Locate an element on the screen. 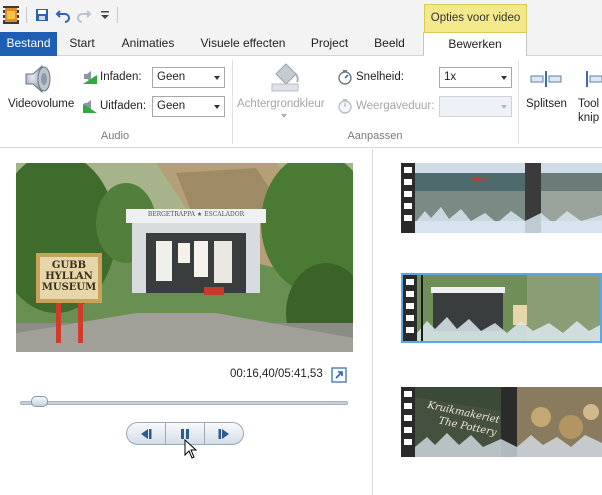 This screenshot has height=495, width=602. fullscreen-icon is located at coordinates (339, 375).